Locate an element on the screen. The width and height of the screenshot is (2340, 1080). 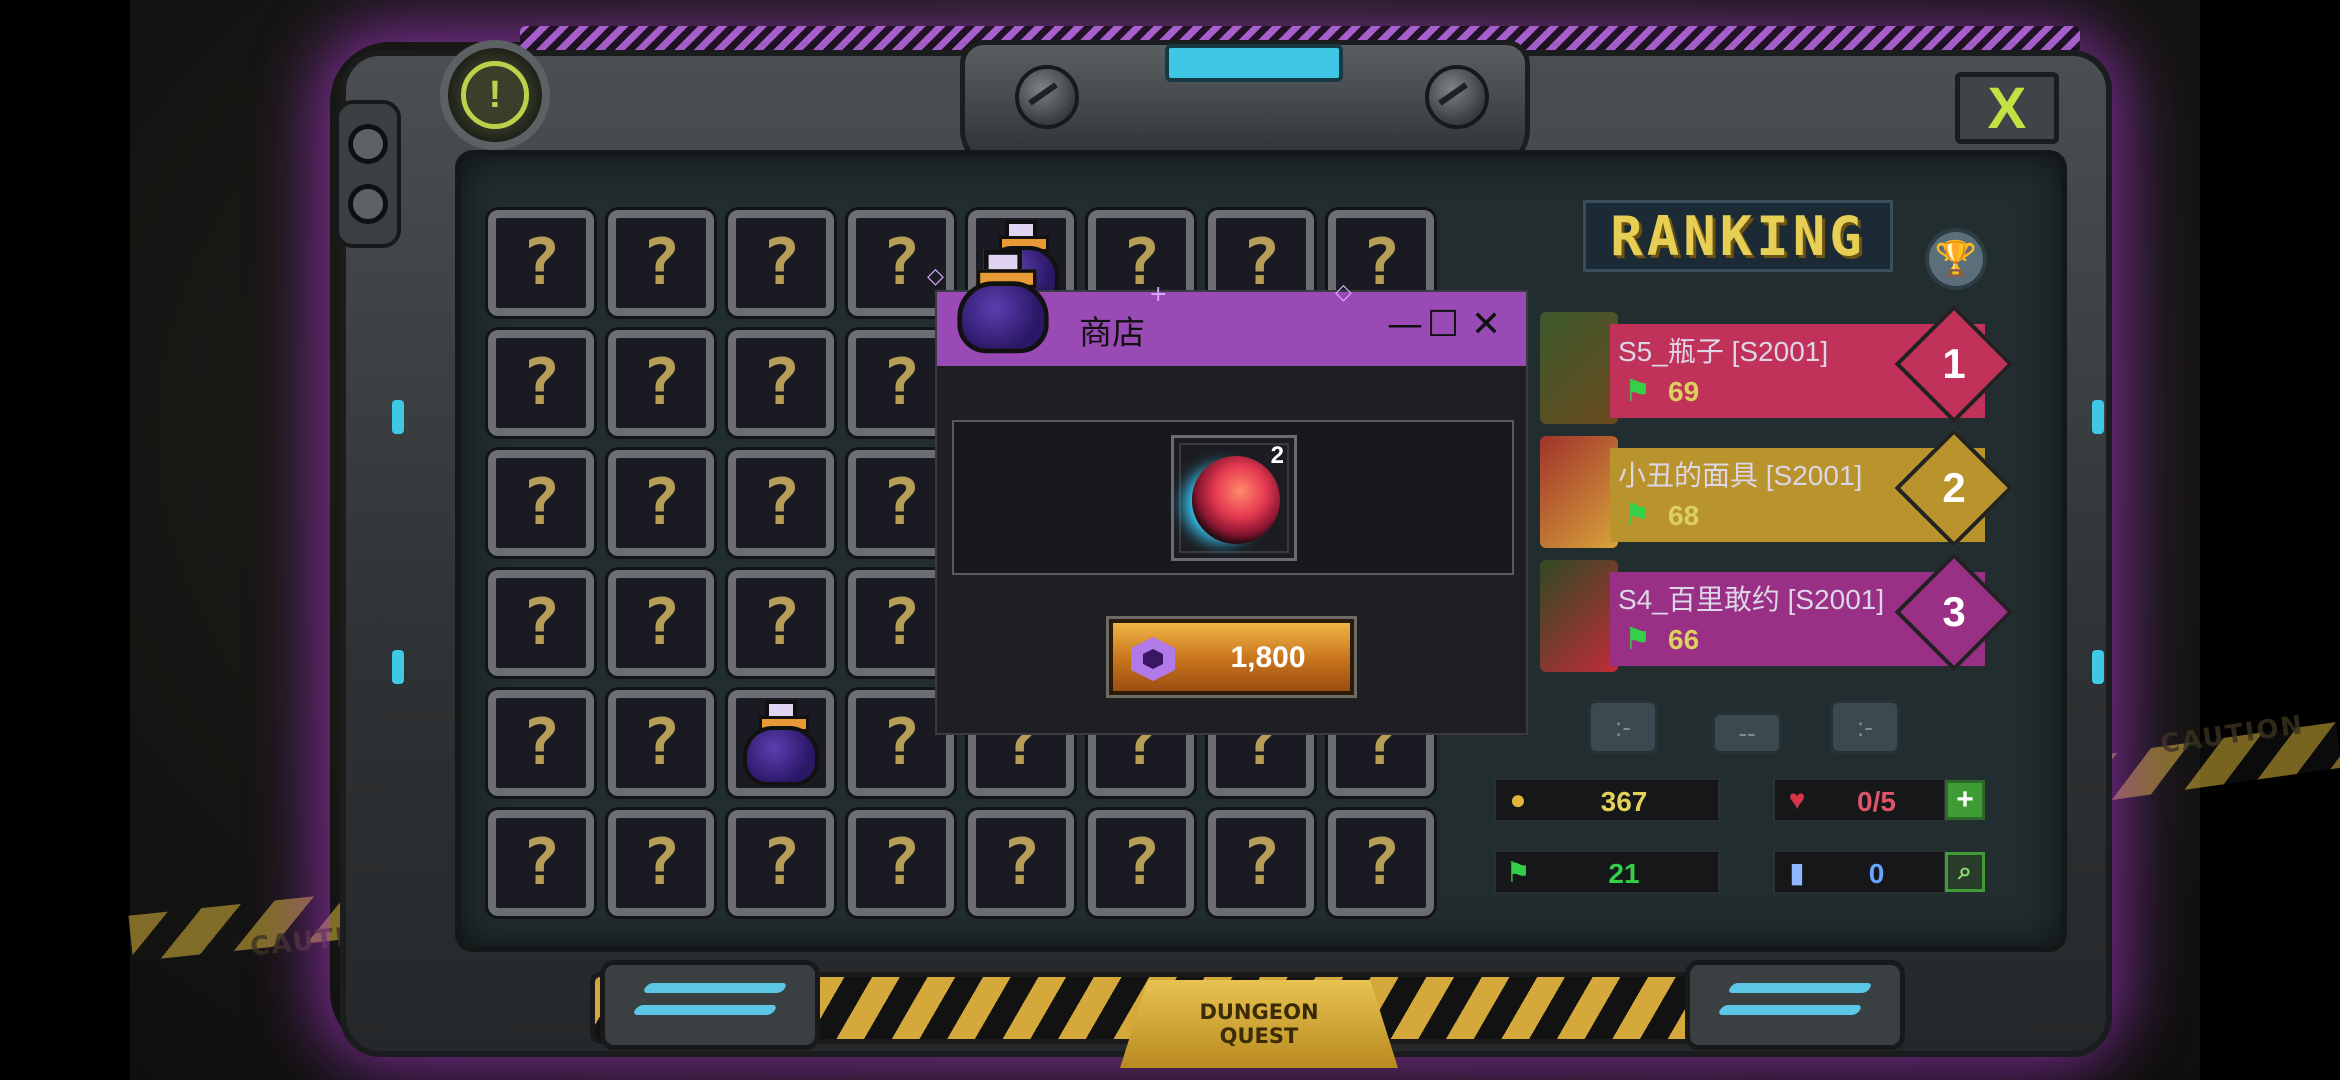
bottom-plate-right is located at coordinates (1795, 1005).